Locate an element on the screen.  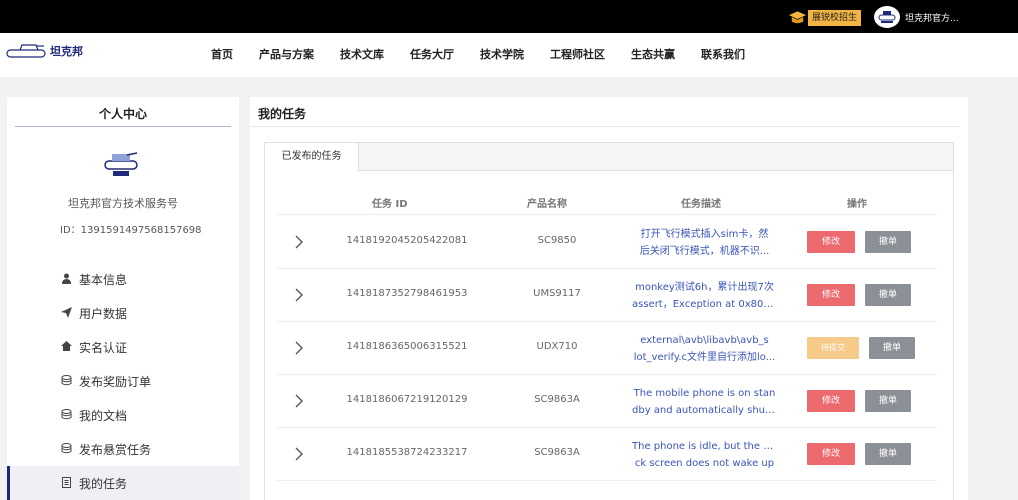
graduation-cap-icon is located at coordinates (797, 17).